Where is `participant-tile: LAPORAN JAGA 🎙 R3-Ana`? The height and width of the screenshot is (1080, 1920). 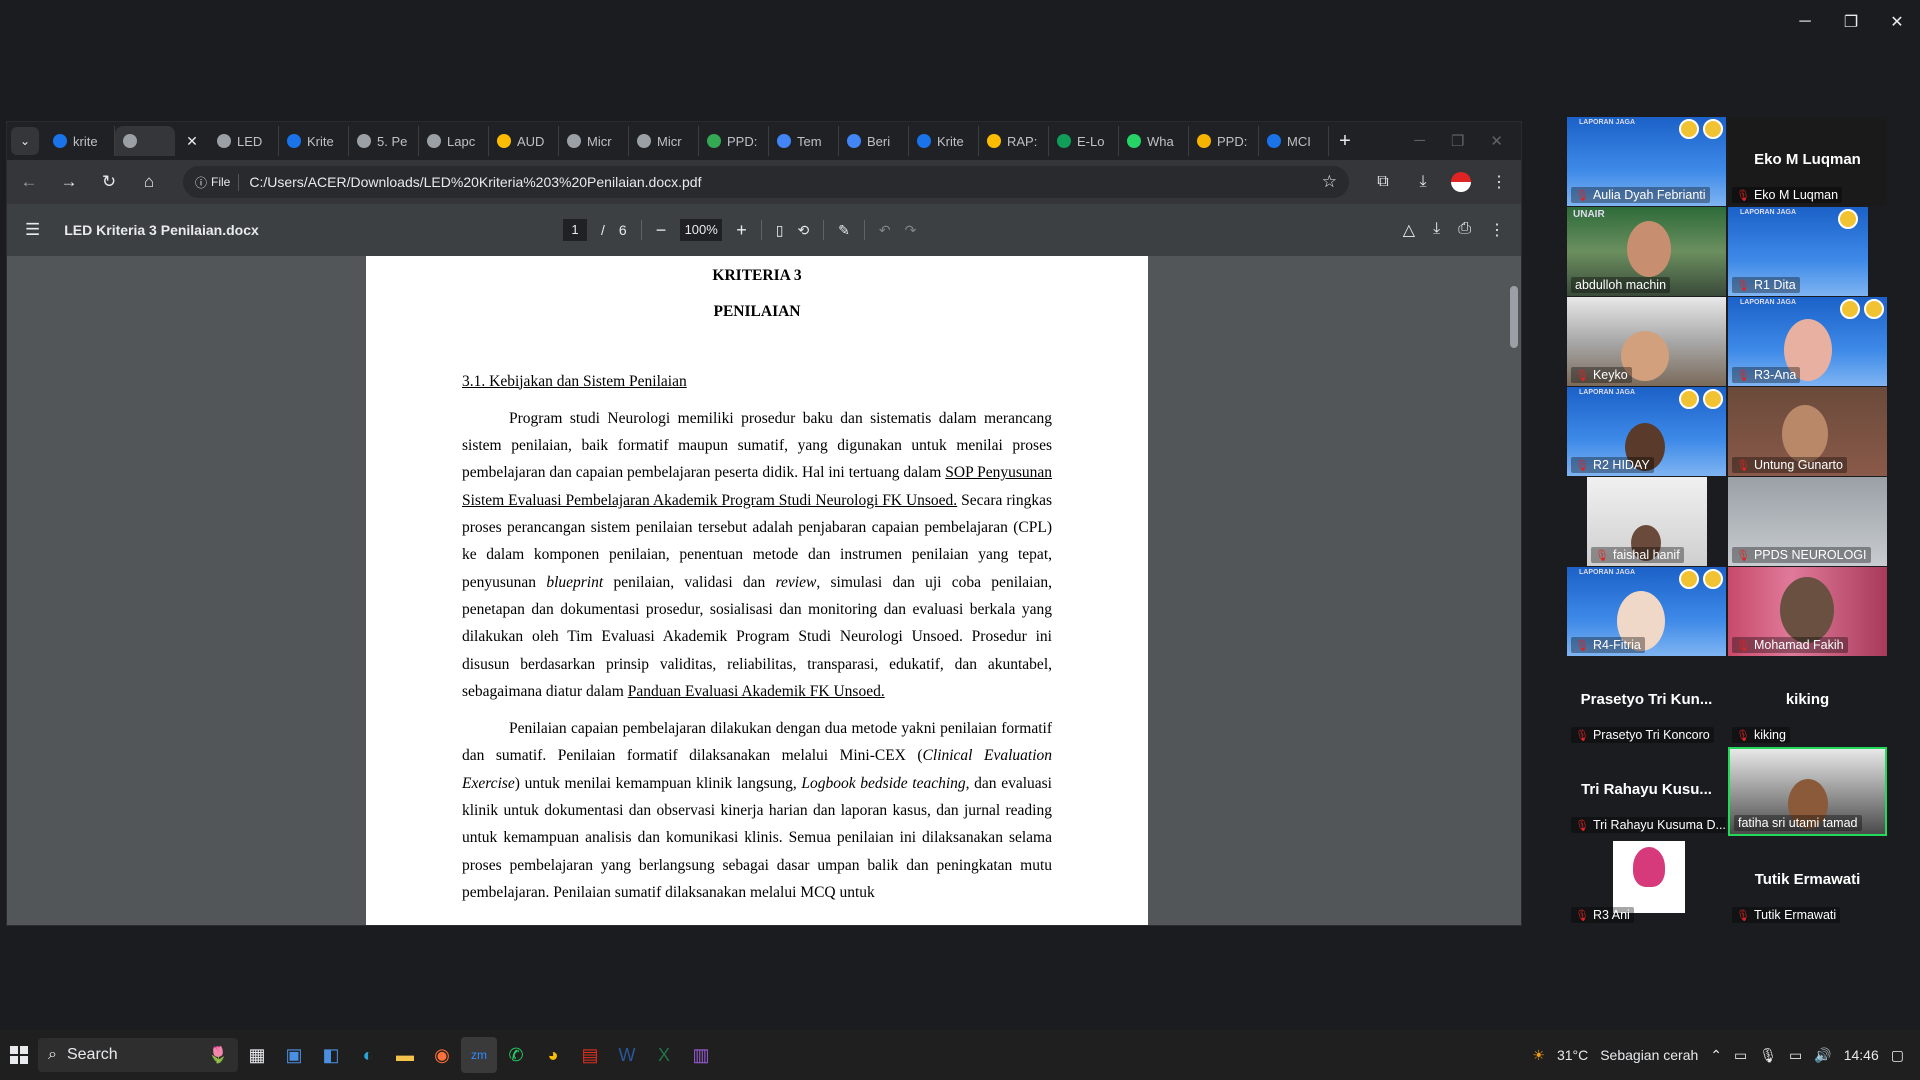
participant-tile: LAPORAN JAGA 🎙 R3-Ana is located at coordinates (1807, 341).